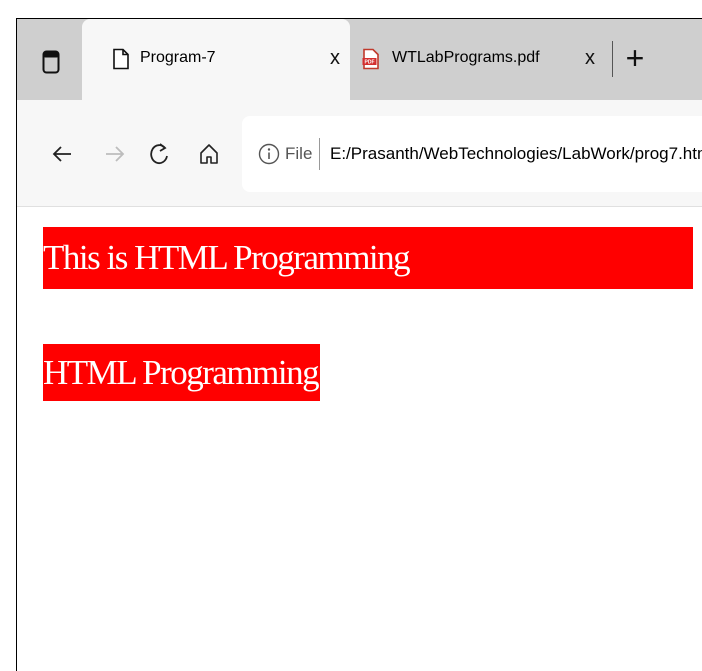 This screenshot has height=671, width=702. Describe the element at coordinates (319, 154) in the screenshot. I see `address-divider` at that location.